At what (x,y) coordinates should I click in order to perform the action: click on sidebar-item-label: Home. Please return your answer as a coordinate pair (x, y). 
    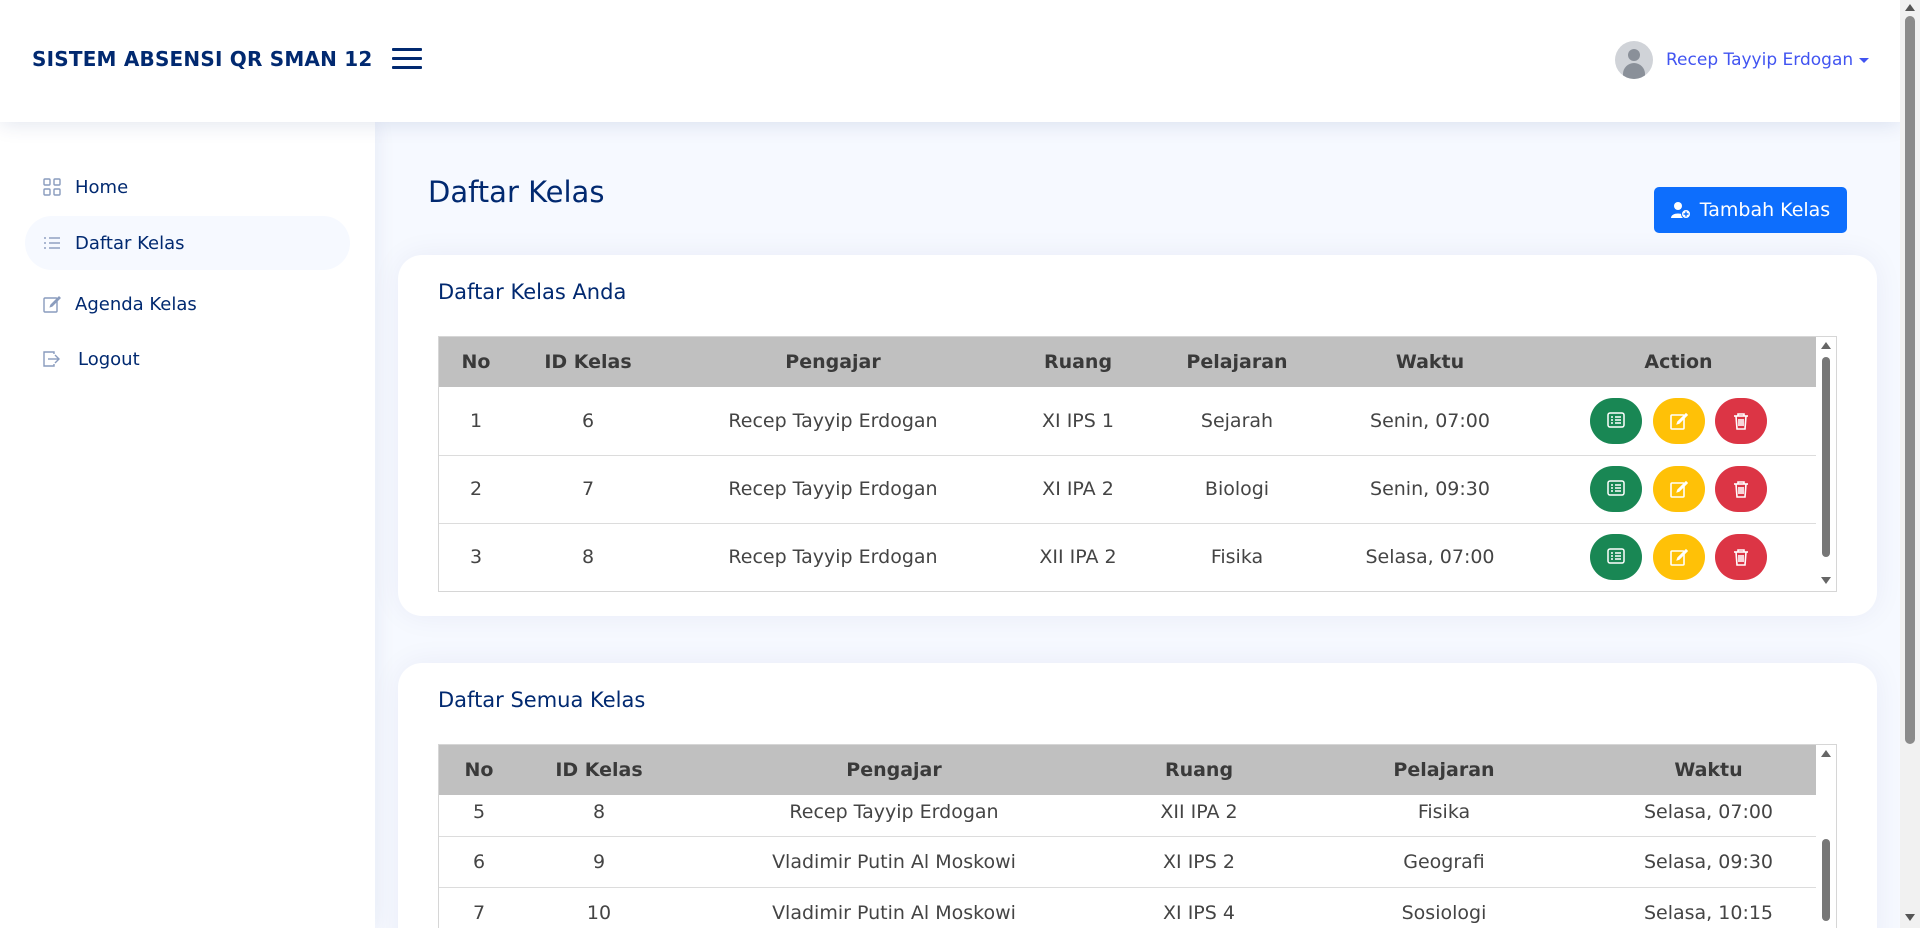
    Looking at the image, I should click on (102, 187).